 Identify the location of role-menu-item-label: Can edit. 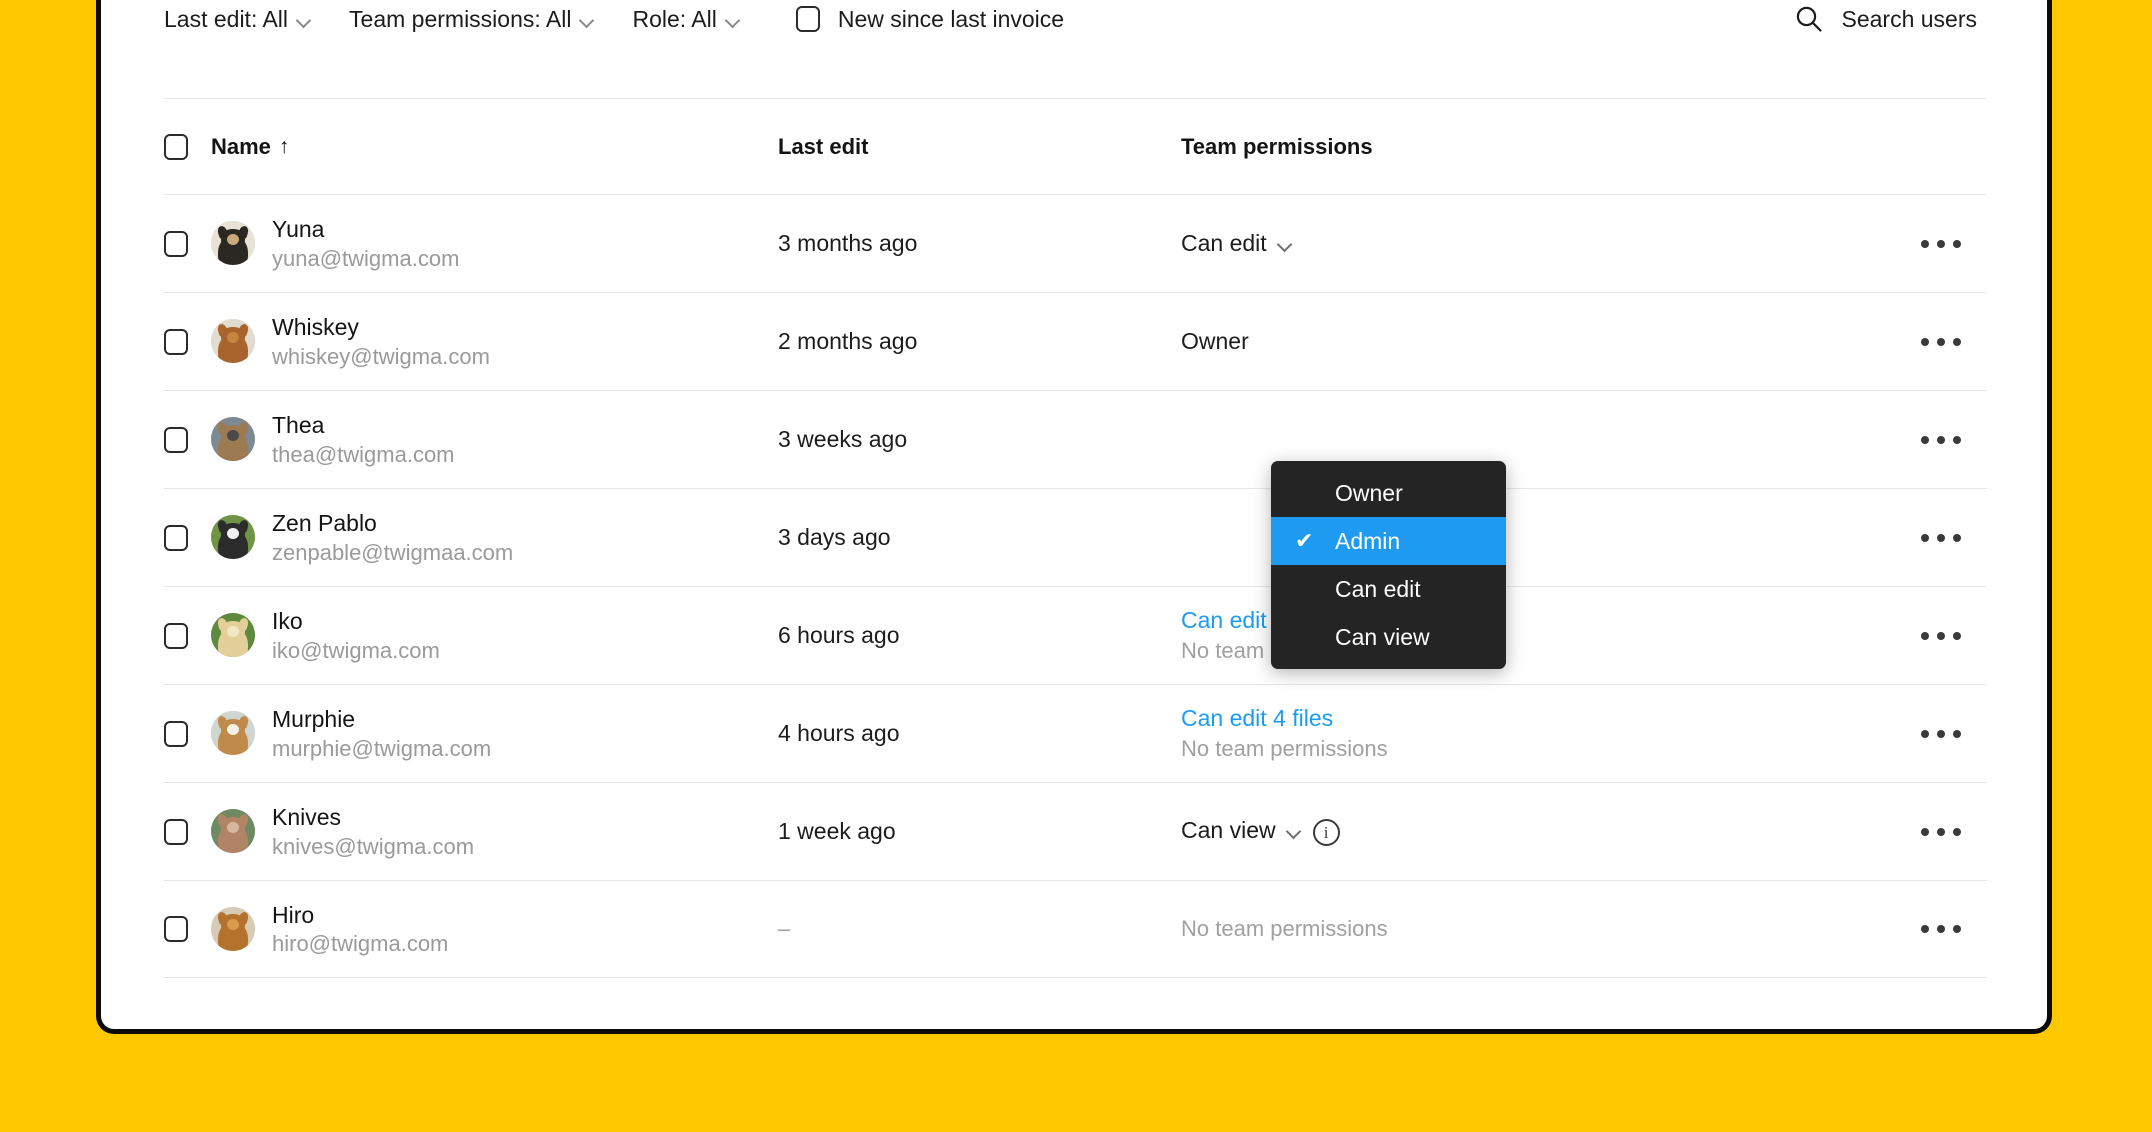
(1378, 588).